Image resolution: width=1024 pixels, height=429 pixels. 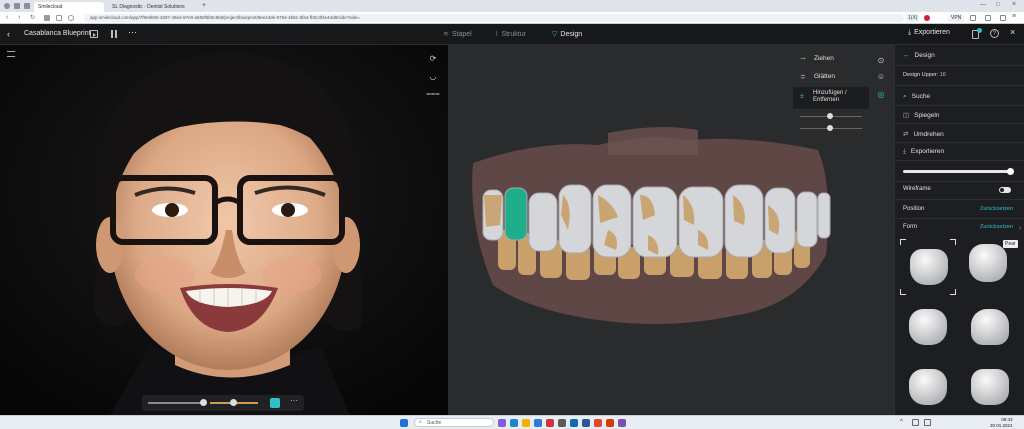 What do you see at coordinates (928, 267) in the screenshot?
I see `form-thumb-selected` at bounding box center [928, 267].